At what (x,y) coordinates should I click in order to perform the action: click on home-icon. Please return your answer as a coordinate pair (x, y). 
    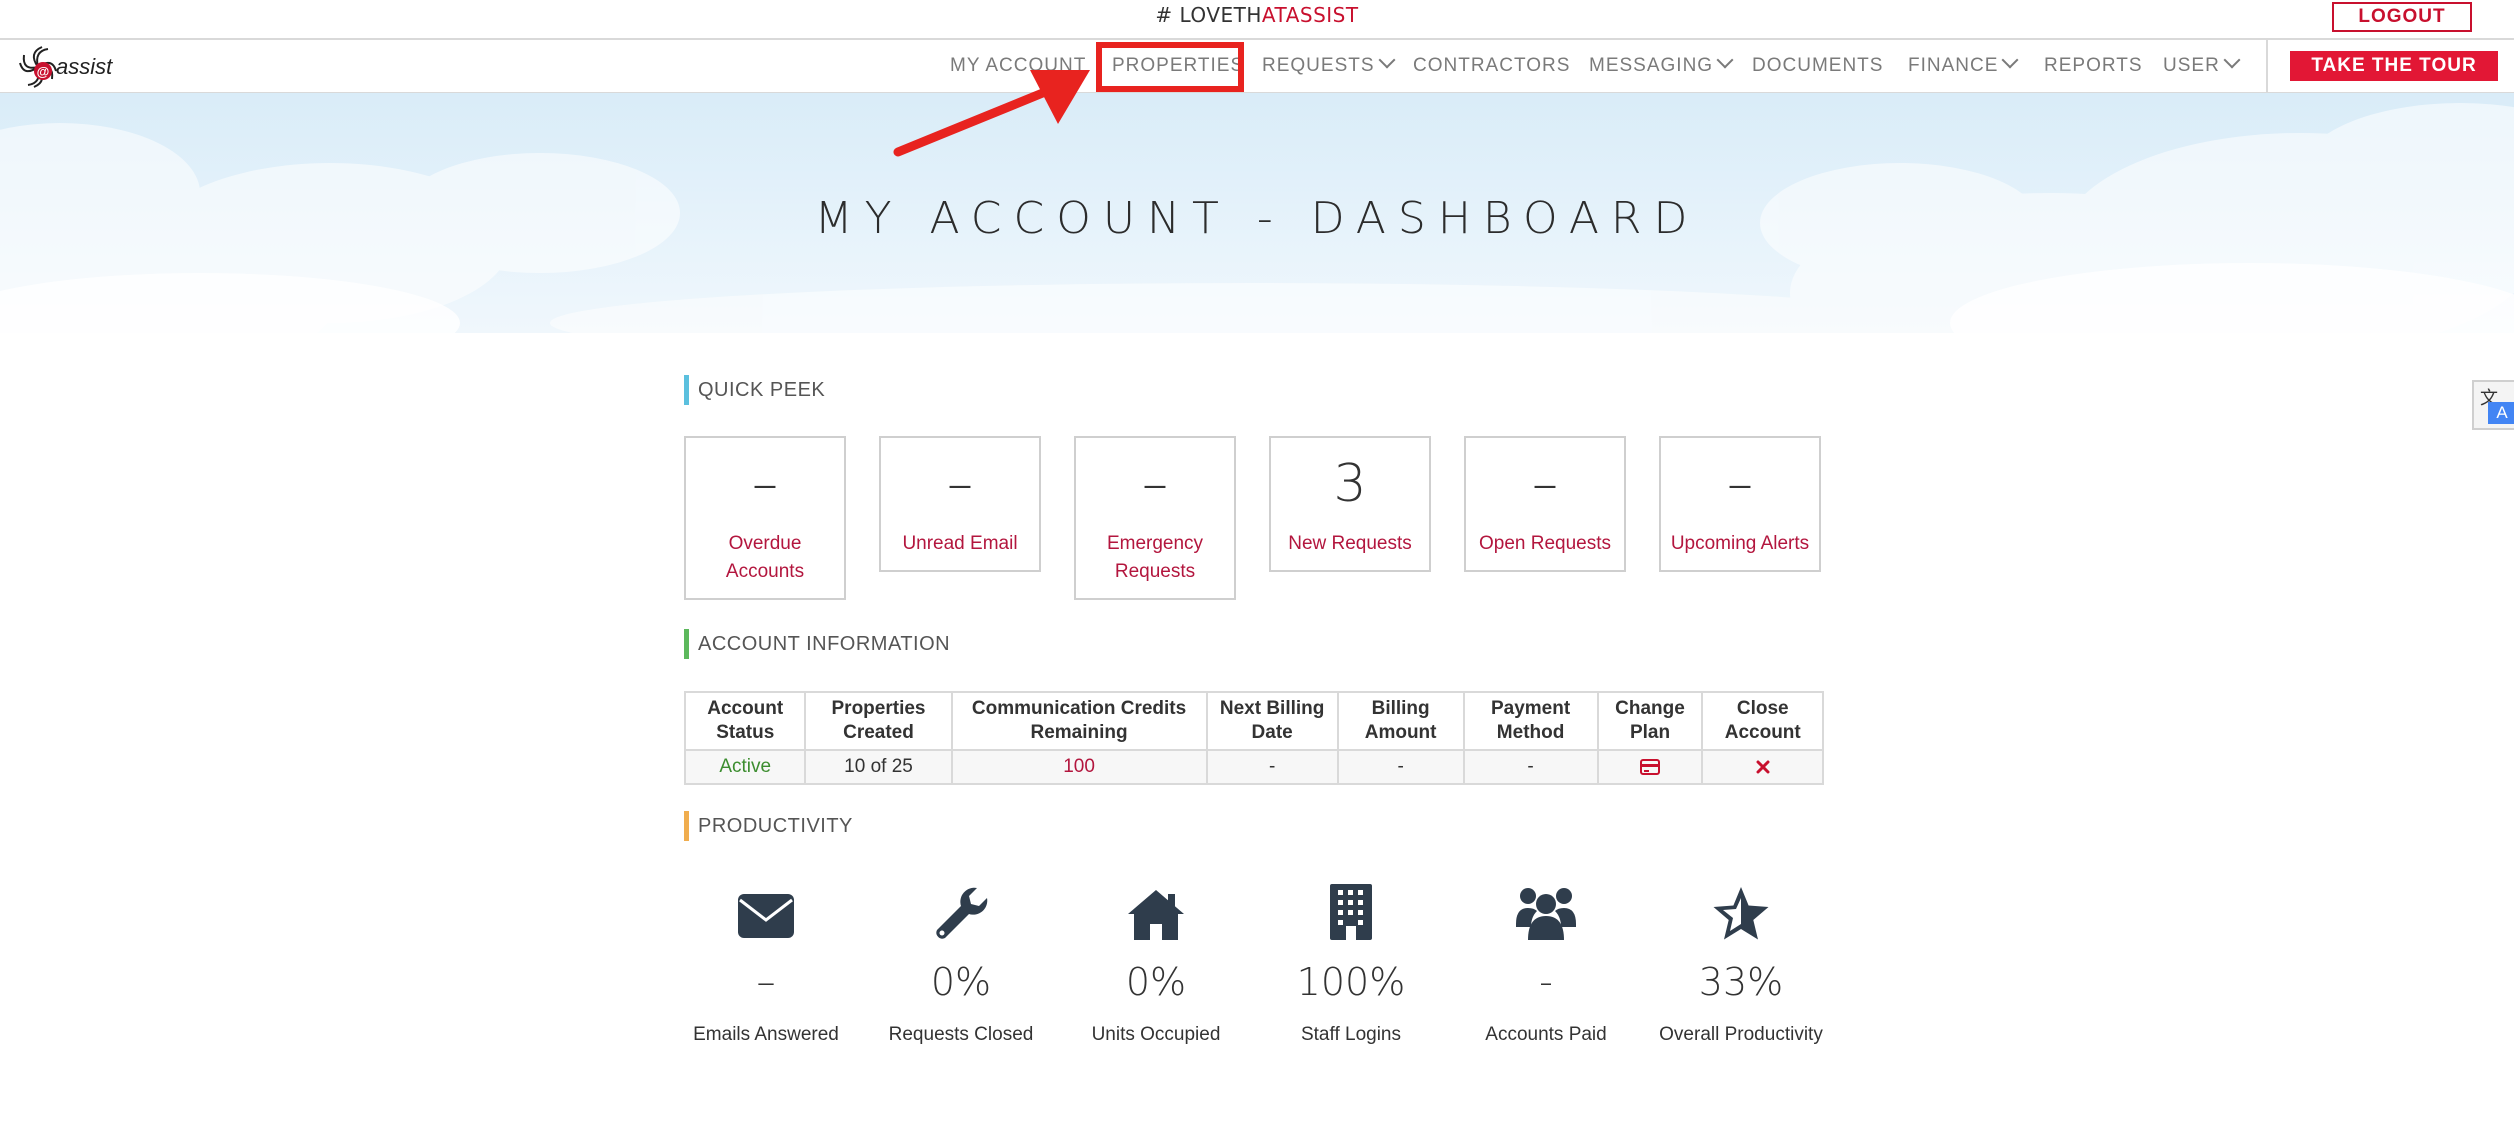
    Looking at the image, I should click on (1156, 915).